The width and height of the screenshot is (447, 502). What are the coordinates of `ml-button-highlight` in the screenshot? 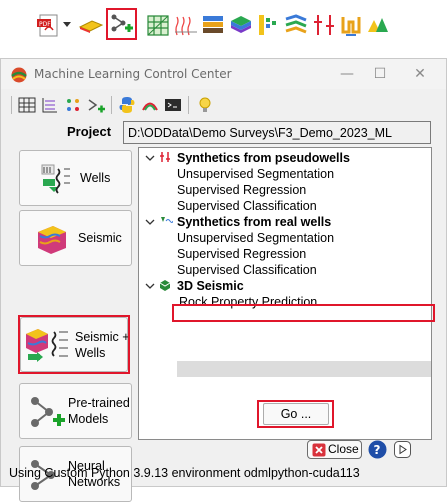 It's located at (121, 24).